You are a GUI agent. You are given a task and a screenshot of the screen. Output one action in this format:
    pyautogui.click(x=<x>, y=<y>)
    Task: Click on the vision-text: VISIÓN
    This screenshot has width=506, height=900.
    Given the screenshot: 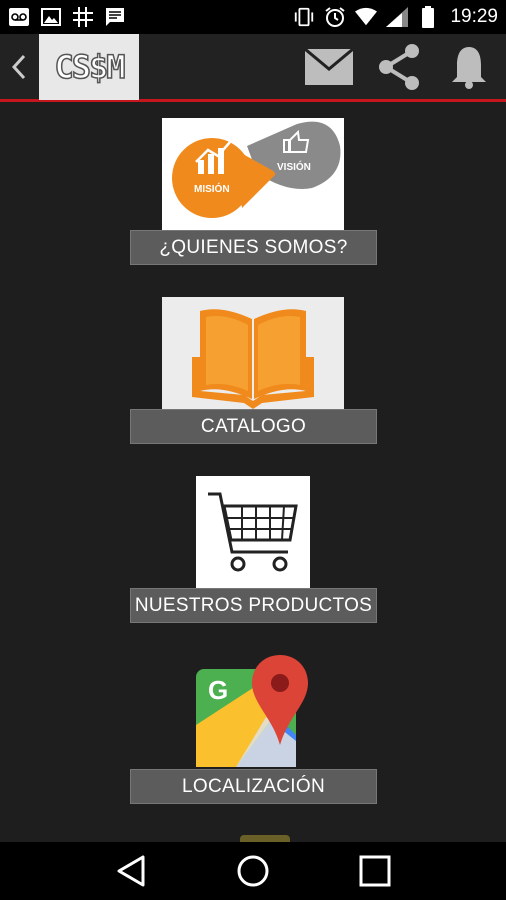 What is the action you would take?
    pyautogui.click(x=294, y=167)
    